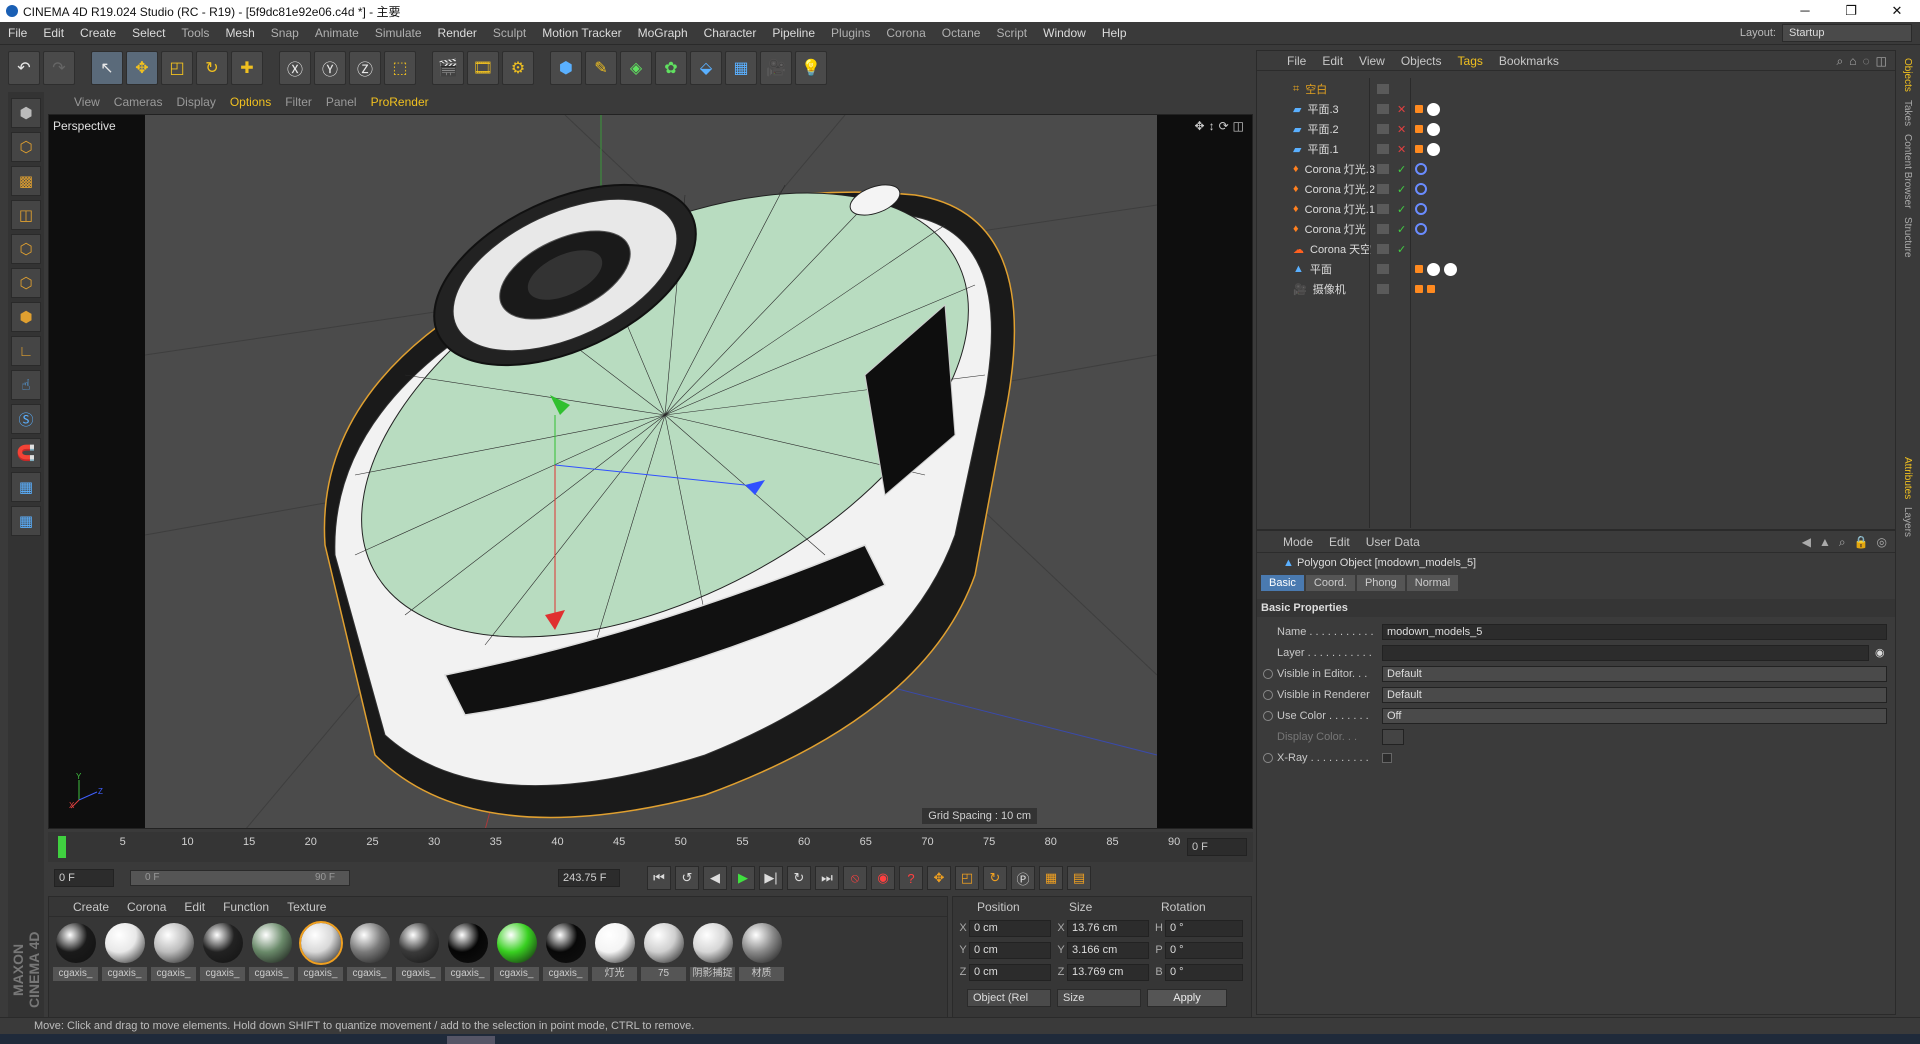 Image resolution: width=1920 pixels, height=1044 pixels. Describe the element at coordinates (581, 33) in the screenshot. I see `menu-motion-tracker: Motion Tracker` at that location.